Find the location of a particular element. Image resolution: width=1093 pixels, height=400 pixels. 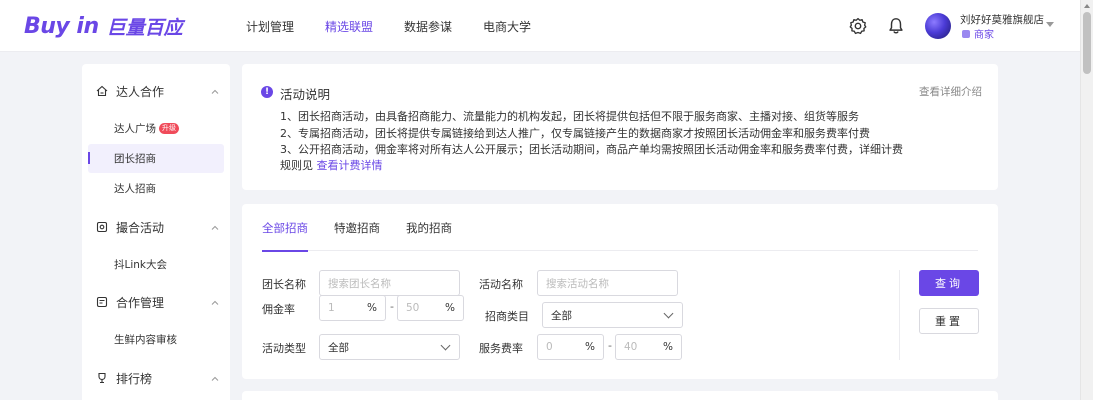

scroll-up-icon is located at coordinates (1087, 6).